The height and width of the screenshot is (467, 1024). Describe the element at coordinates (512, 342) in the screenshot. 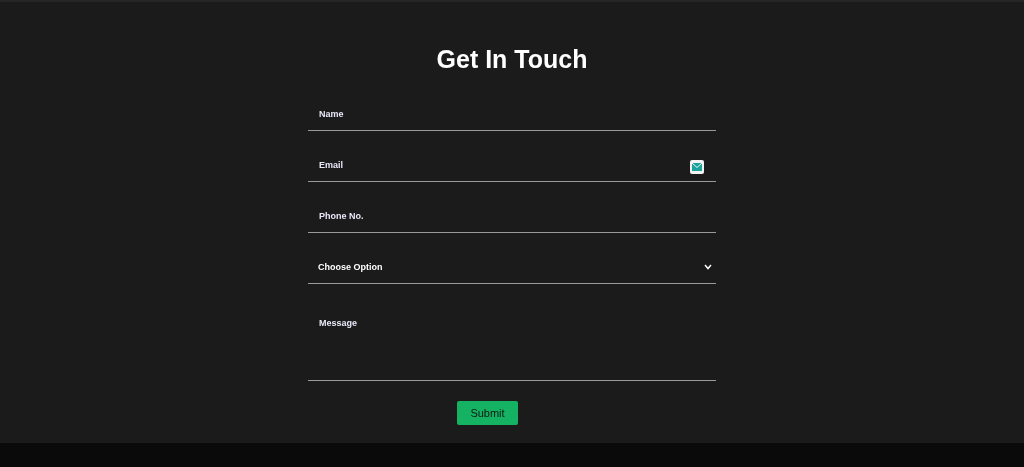

I see `message-field: Message` at that location.